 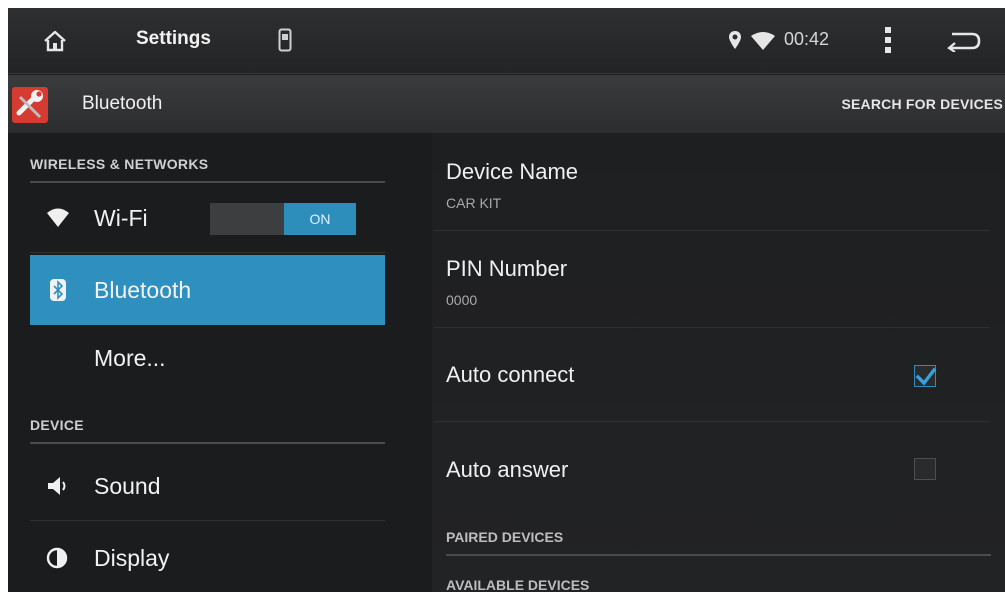 I want to click on phone-icon, so click(x=285, y=40).